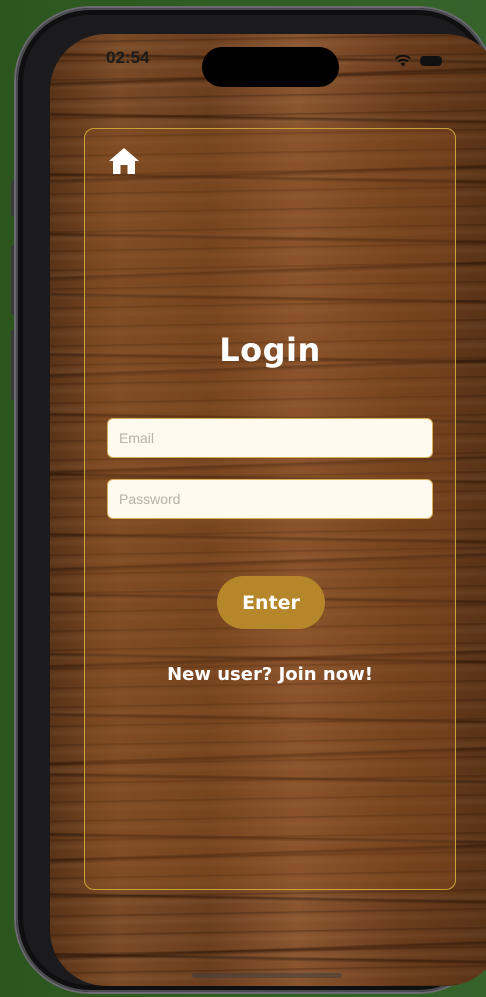 This screenshot has height=997, width=486. What do you see at coordinates (270, 438) in the screenshot?
I see `email-field` at bounding box center [270, 438].